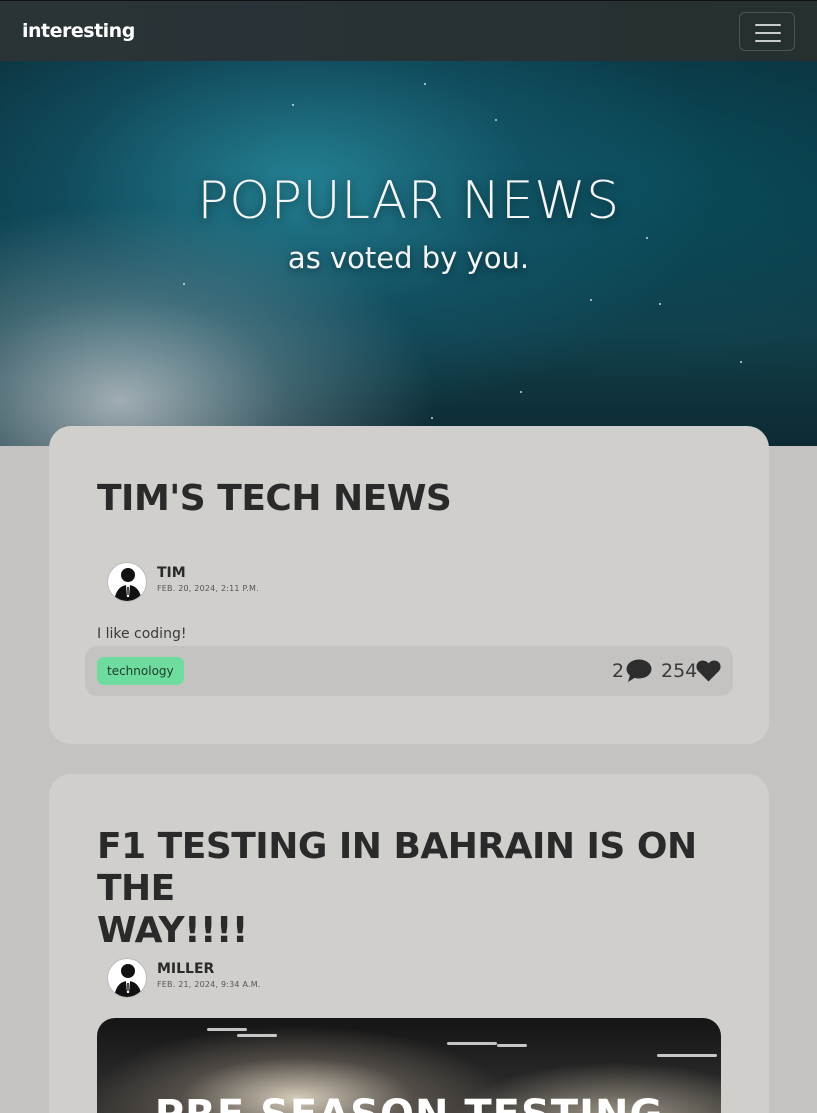 Image resolution: width=817 pixels, height=1113 pixels. Describe the element at coordinates (140, 671) in the screenshot. I see `tag-badge: technology` at that location.